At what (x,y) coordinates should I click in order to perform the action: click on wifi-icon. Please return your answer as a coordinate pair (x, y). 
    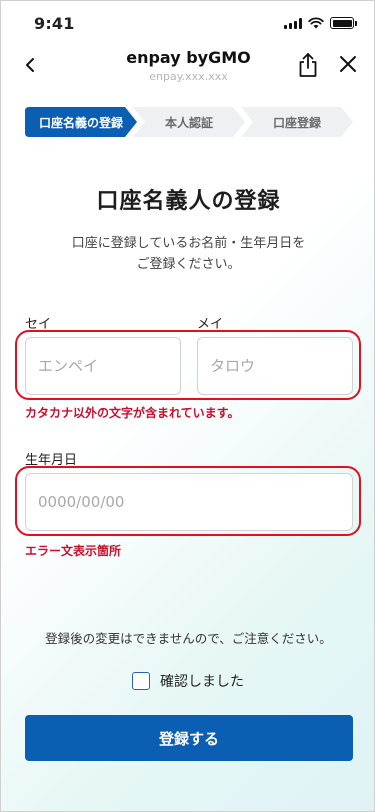
    Looking at the image, I should click on (316, 23).